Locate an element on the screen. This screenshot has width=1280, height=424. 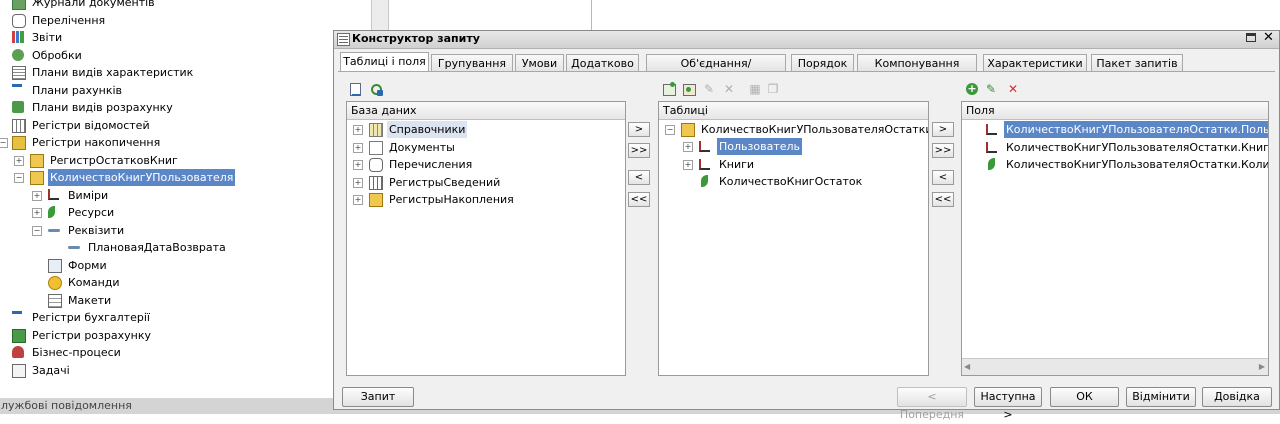
edit-field-icon: ✎ is located at coordinates (991, 89).